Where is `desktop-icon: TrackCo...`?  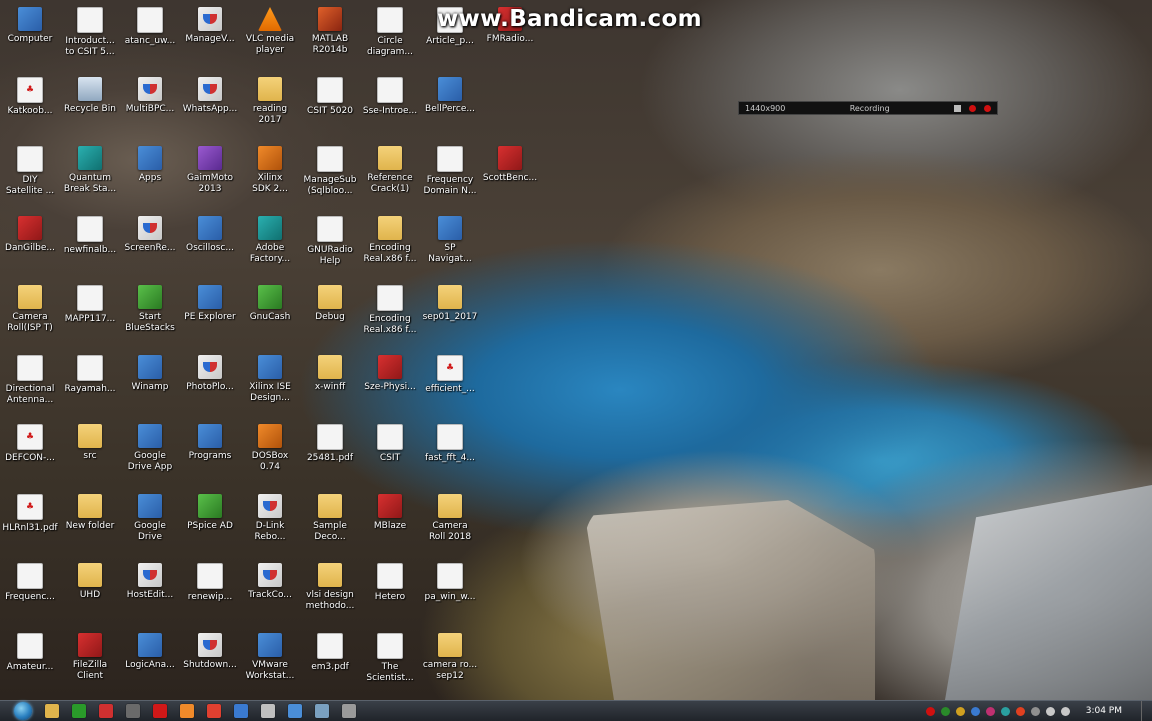 desktop-icon: TrackCo... is located at coordinates (270, 589).